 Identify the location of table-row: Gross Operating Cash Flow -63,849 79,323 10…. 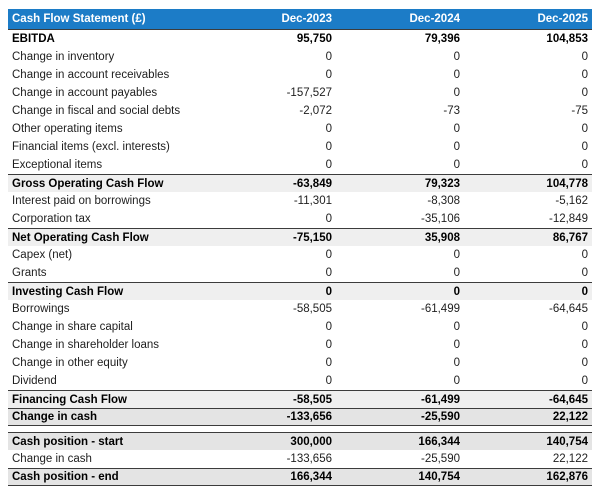
(300, 183).